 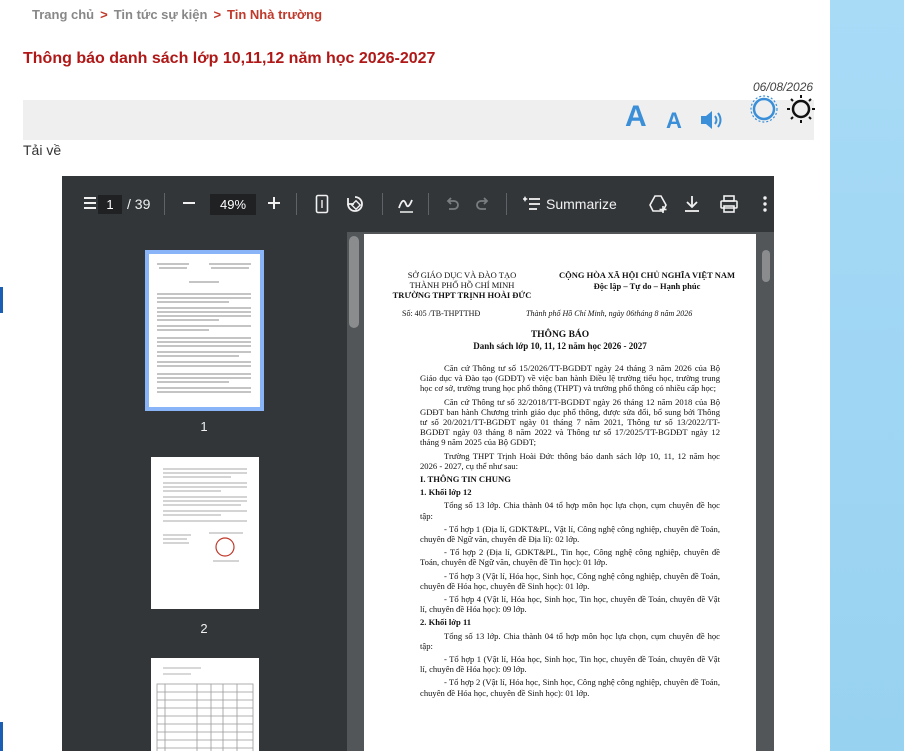 I want to click on thumbnail-scrollbar, so click(x=354, y=282).